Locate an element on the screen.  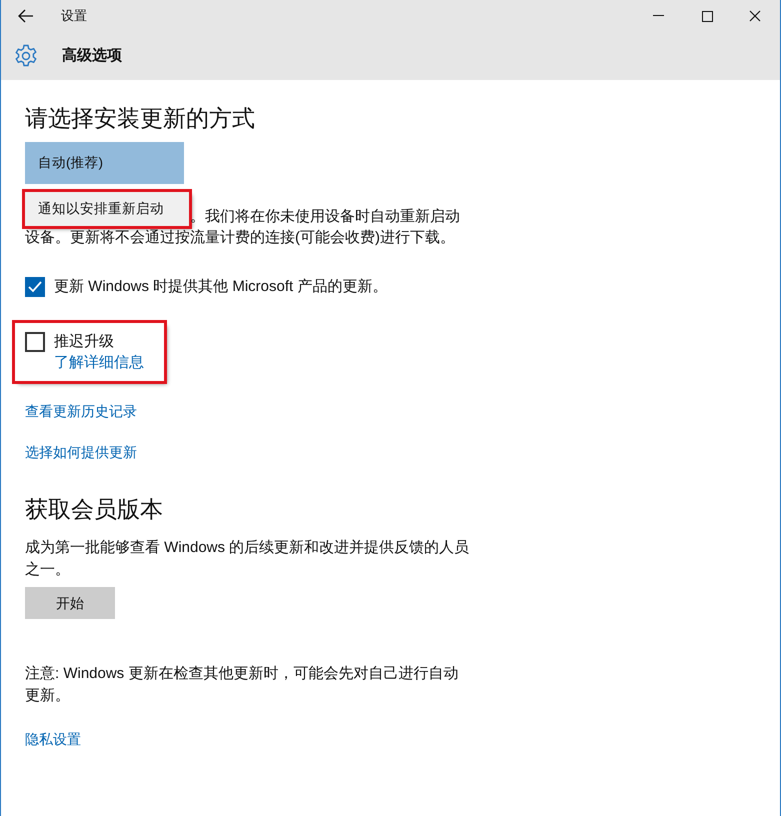
section-heading: 请选择安装更新的方式 is located at coordinates (140, 118).